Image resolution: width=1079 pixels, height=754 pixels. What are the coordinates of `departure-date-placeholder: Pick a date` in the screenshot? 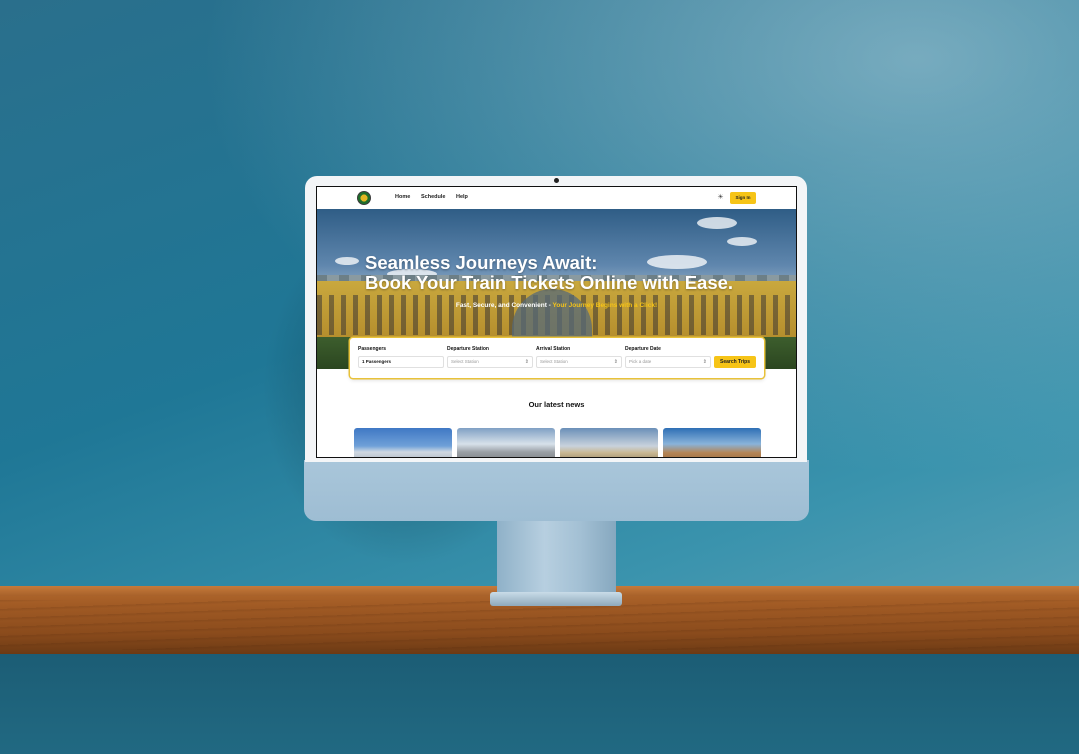 It's located at (640, 361).